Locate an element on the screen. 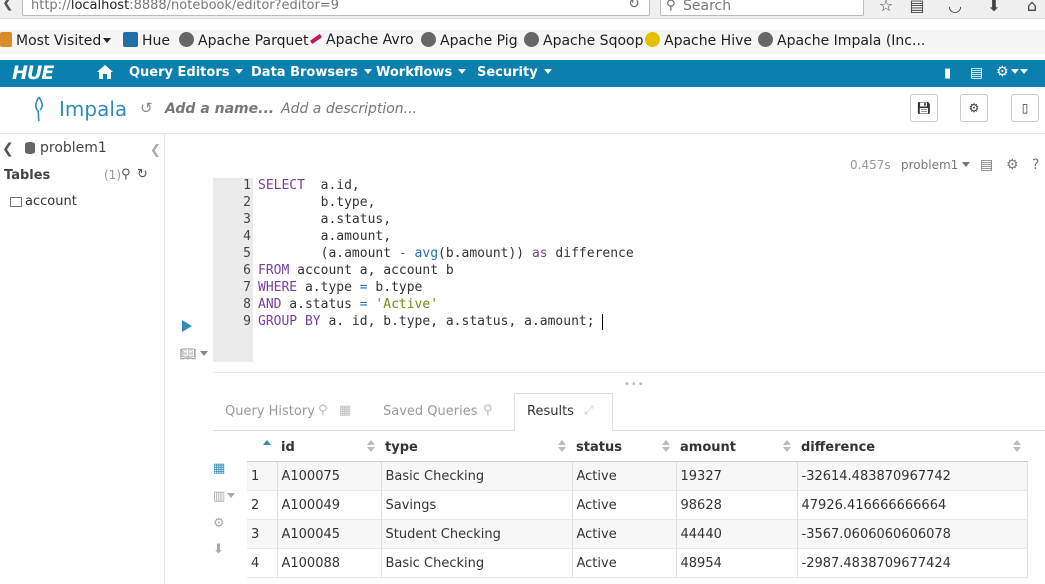 This screenshot has height=584, width=1045. history-icon: ↺ is located at coordinates (146, 108).